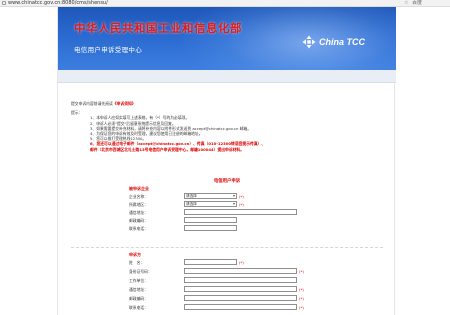 This screenshot has height=315, width=450. Describe the element at coordinates (108, 50) in the screenshot. I see `center-name: 电信用户申诉受理中心` at that location.